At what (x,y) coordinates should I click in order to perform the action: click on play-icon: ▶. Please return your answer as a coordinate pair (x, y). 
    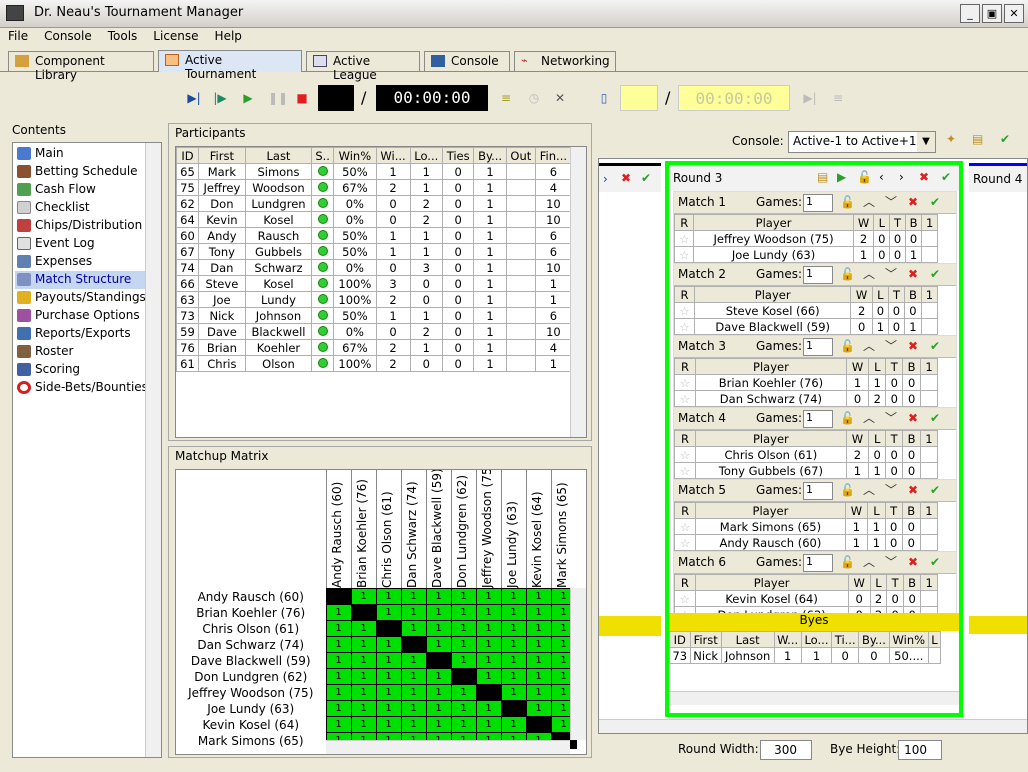
    Looking at the image, I should click on (841, 177).